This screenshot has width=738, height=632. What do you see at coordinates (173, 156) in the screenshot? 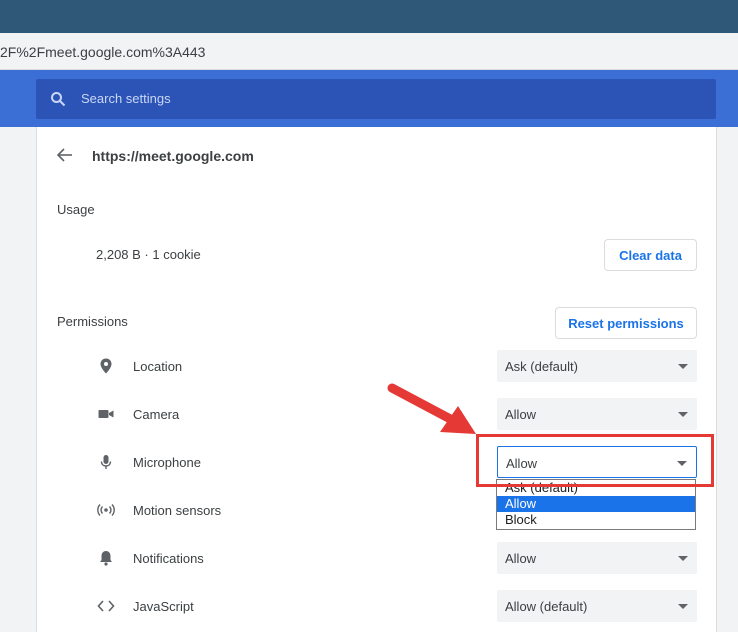
I see `page-title: https://meet.google.com` at bounding box center [173, 156].